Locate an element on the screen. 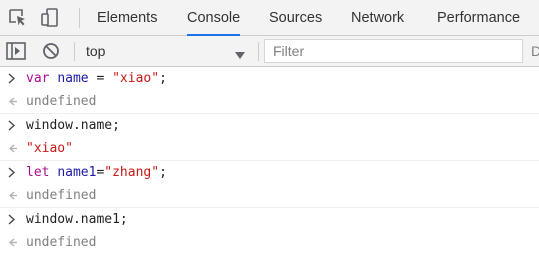  clear-console-icon is located at coordinates (51, 51).